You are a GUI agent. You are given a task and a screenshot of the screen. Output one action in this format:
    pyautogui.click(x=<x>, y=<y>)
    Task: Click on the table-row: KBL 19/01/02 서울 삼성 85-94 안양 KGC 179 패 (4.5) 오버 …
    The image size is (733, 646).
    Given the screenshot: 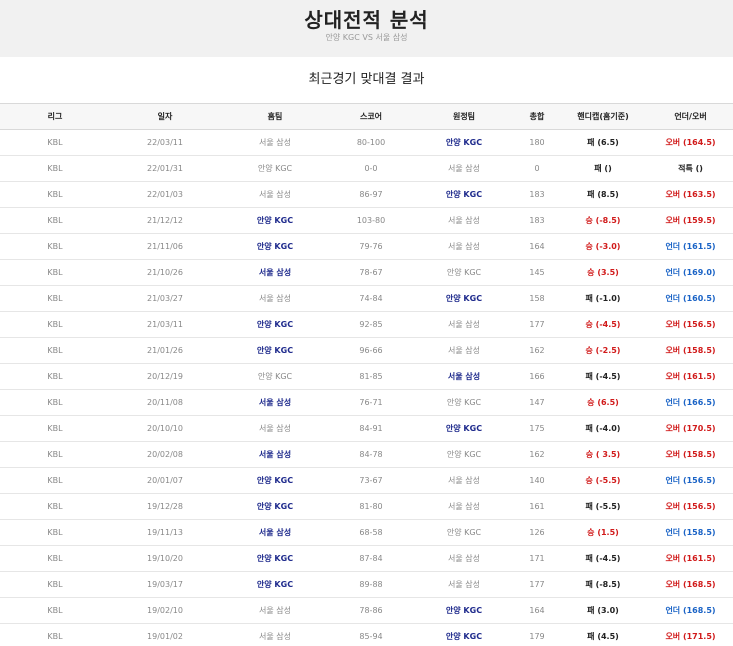 What is the action you would take?
    pyautogui.click(x=366, y=635)
    